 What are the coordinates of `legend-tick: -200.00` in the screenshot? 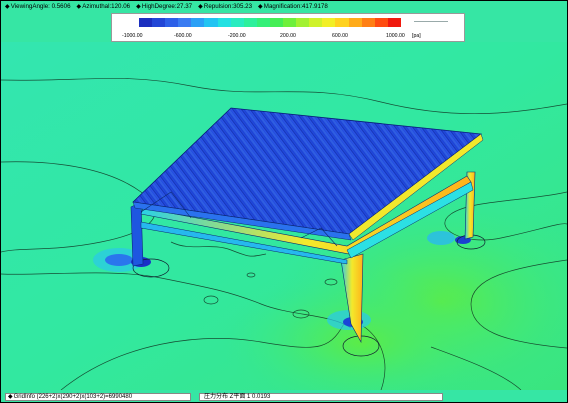 It's located at (237, 36).